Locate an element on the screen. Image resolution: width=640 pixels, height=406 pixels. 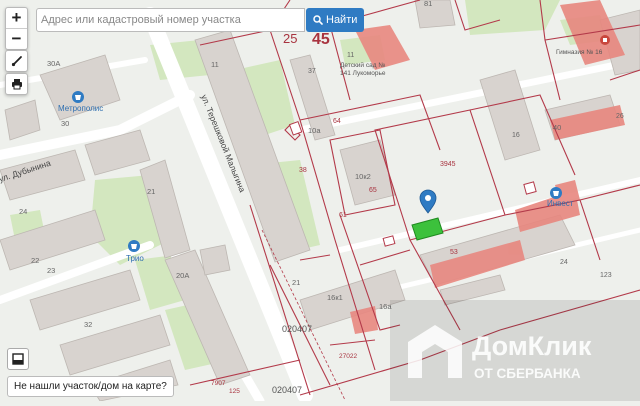
house-number-20a: 20А is located at coordinates (182, 275).